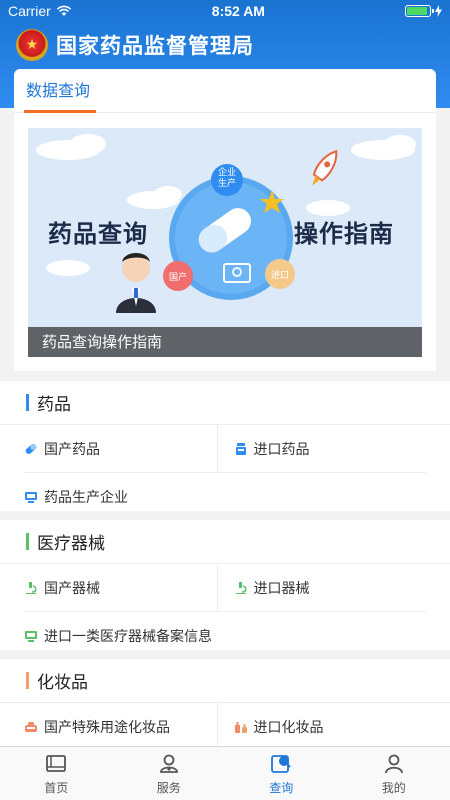 This screenshot has width=450, height=800. What do you see at coordinates (177, 278) in the screenshot?
I see `bubble-domestic: 国产` at bounding box center [177, 278].